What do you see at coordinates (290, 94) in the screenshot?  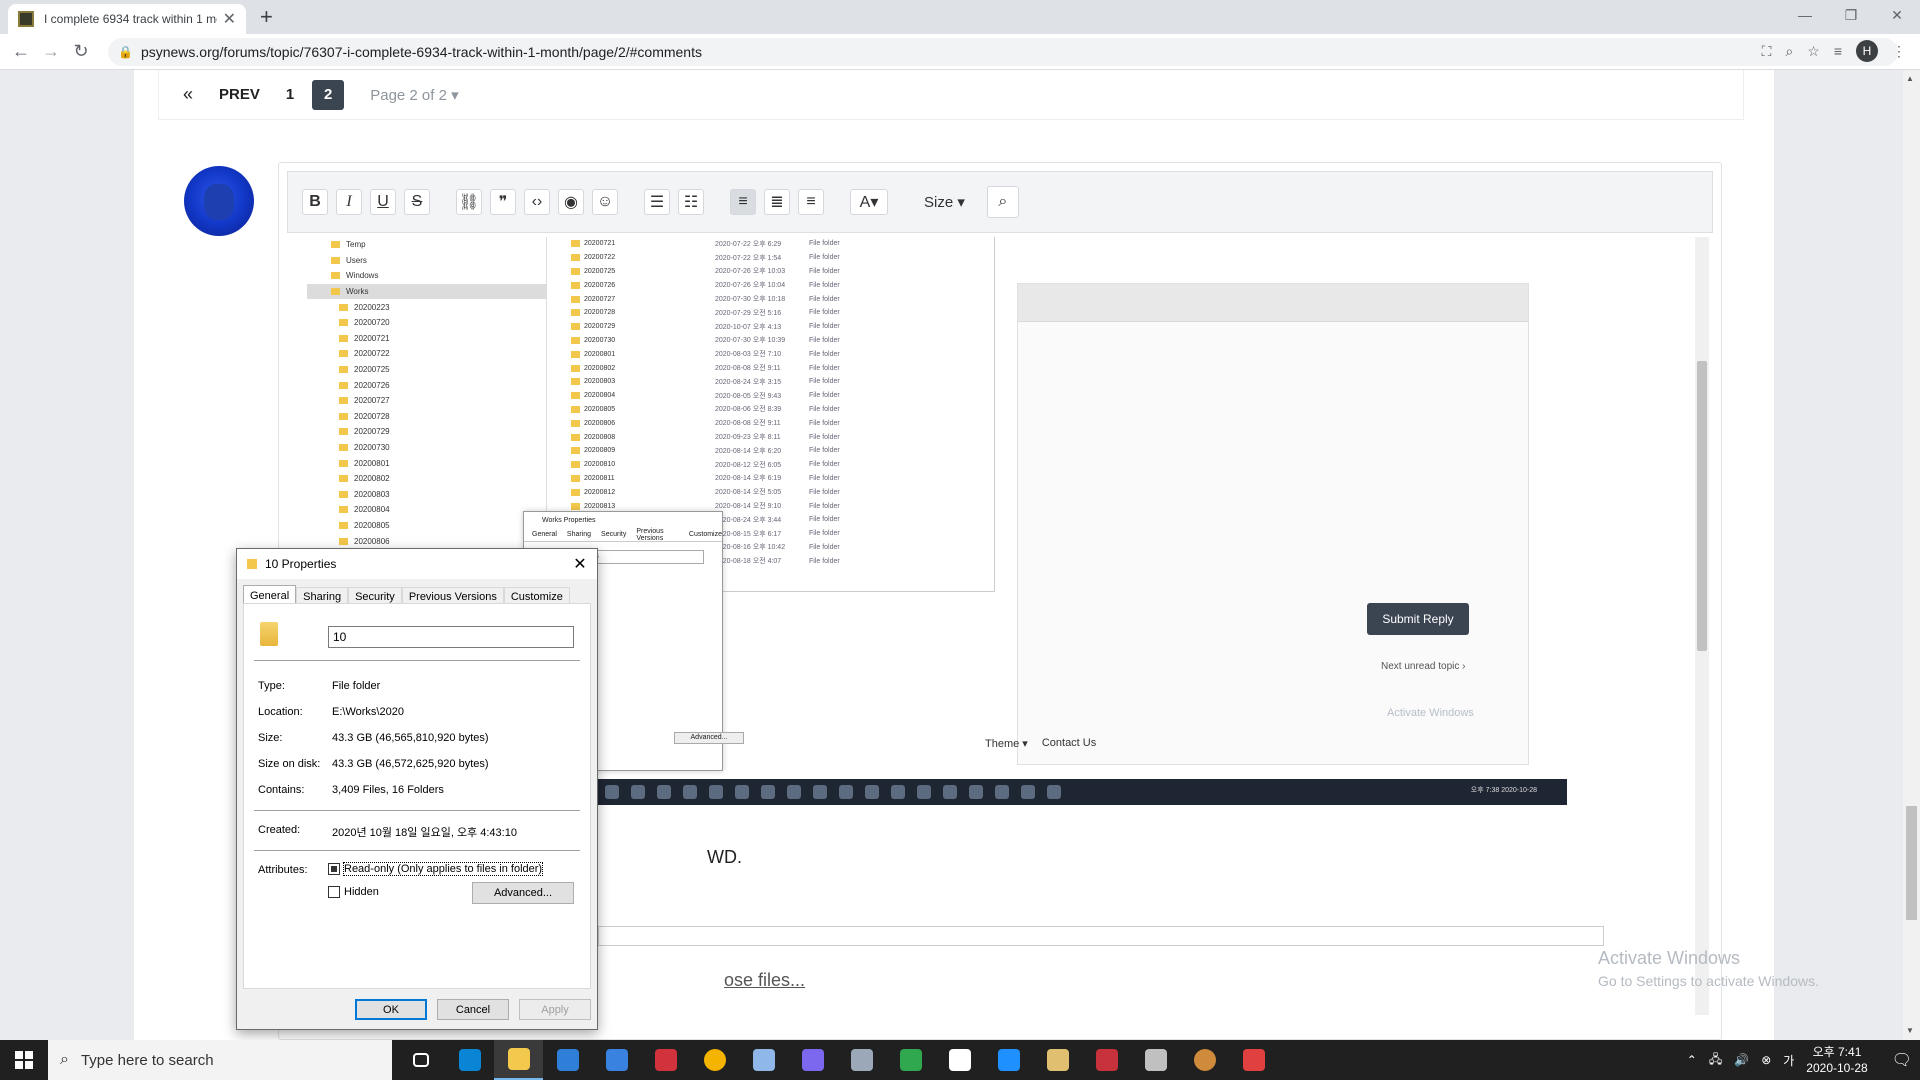 I see `page-link-1: 1` at bounding box center [290, 94].